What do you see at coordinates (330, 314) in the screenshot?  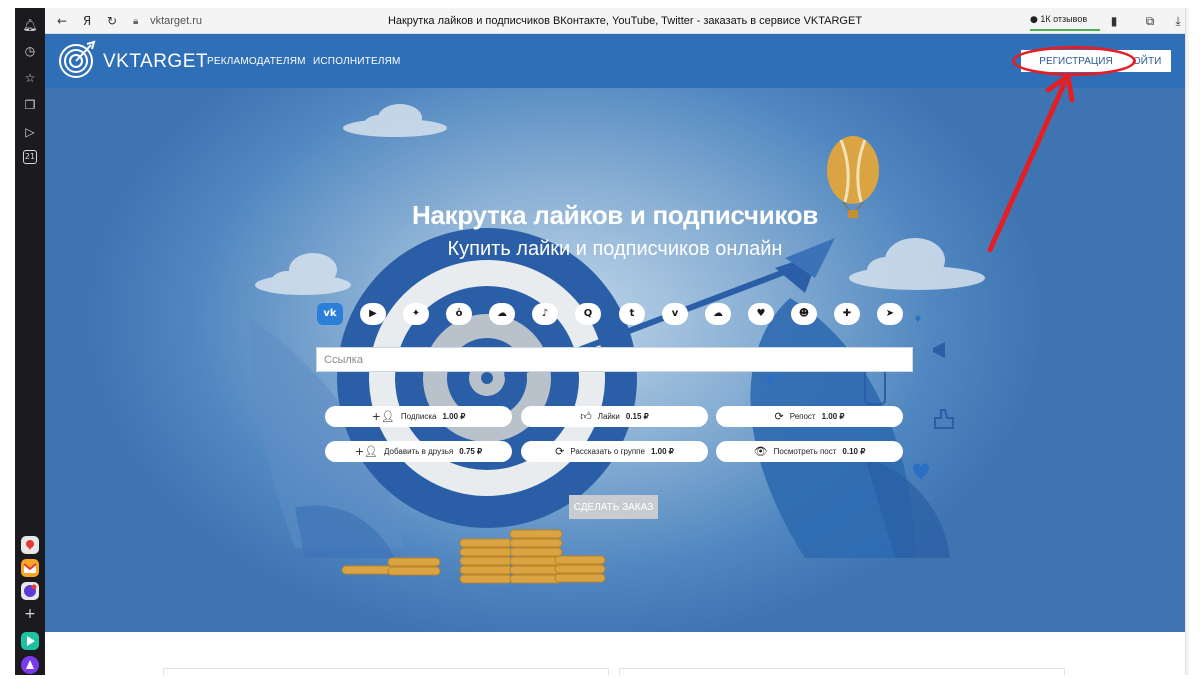 I see `vk-icon: vk` at bounding box center [330, 314].